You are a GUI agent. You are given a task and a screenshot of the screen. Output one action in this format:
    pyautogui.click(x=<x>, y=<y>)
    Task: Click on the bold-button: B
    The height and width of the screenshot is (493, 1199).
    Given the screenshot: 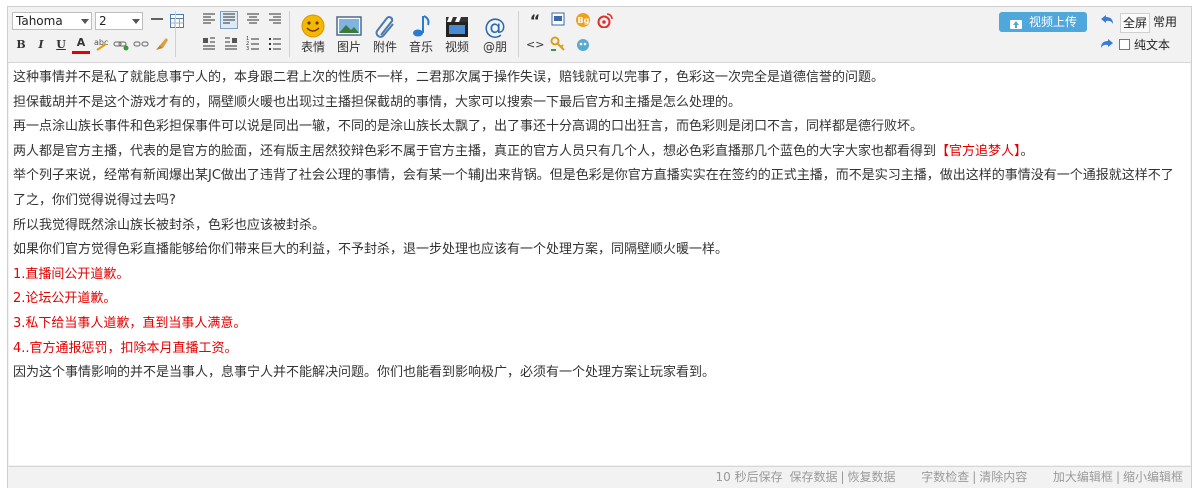 What is the action you would take?
    pyautogui.click(x=21, y=45)
    